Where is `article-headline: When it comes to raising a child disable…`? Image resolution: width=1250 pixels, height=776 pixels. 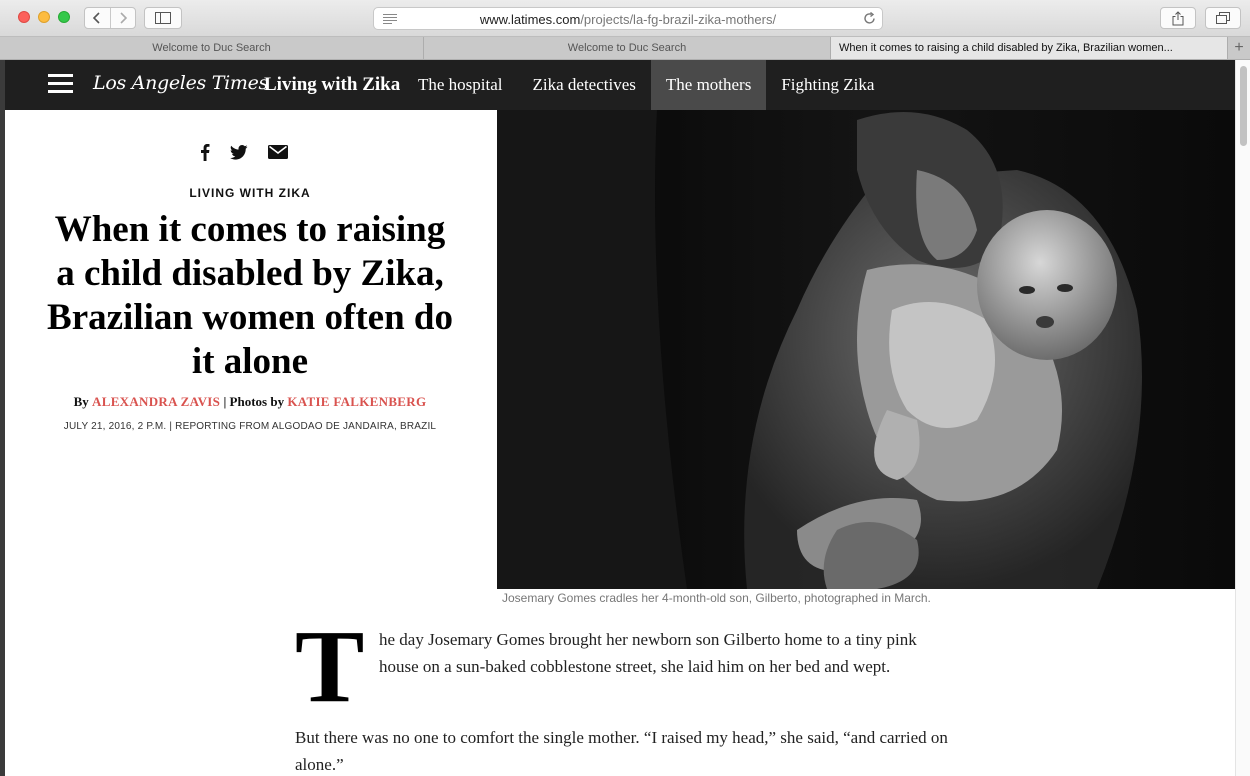
article-headline: When it comes to raising a child disable… is located at coordinates (250, 295).